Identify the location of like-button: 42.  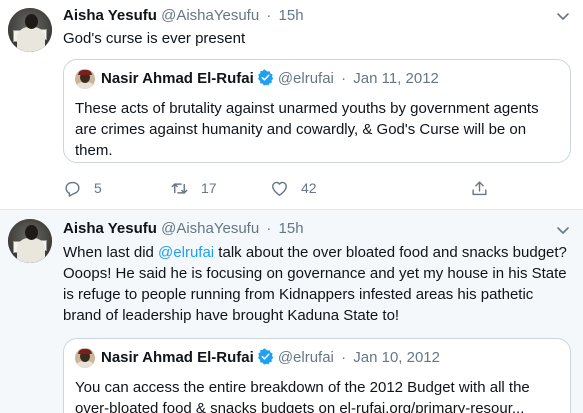
(293, 188).